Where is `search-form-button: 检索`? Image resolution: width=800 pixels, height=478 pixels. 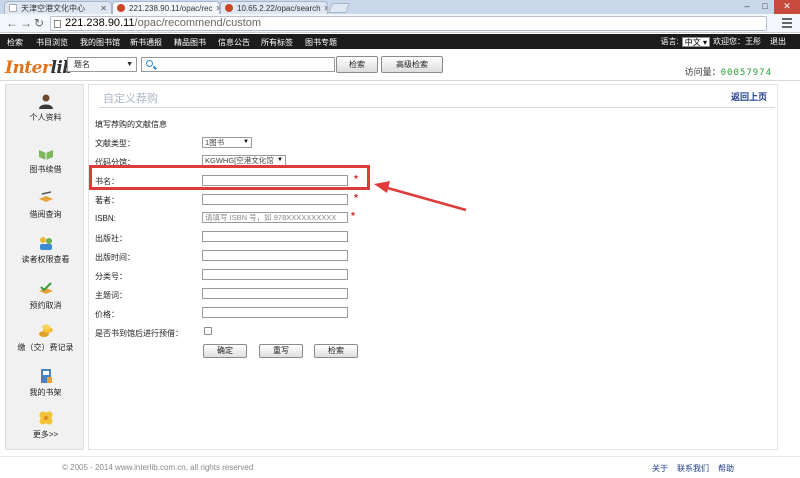 search-form-button: 检索 is located at coordinates (336, 351).